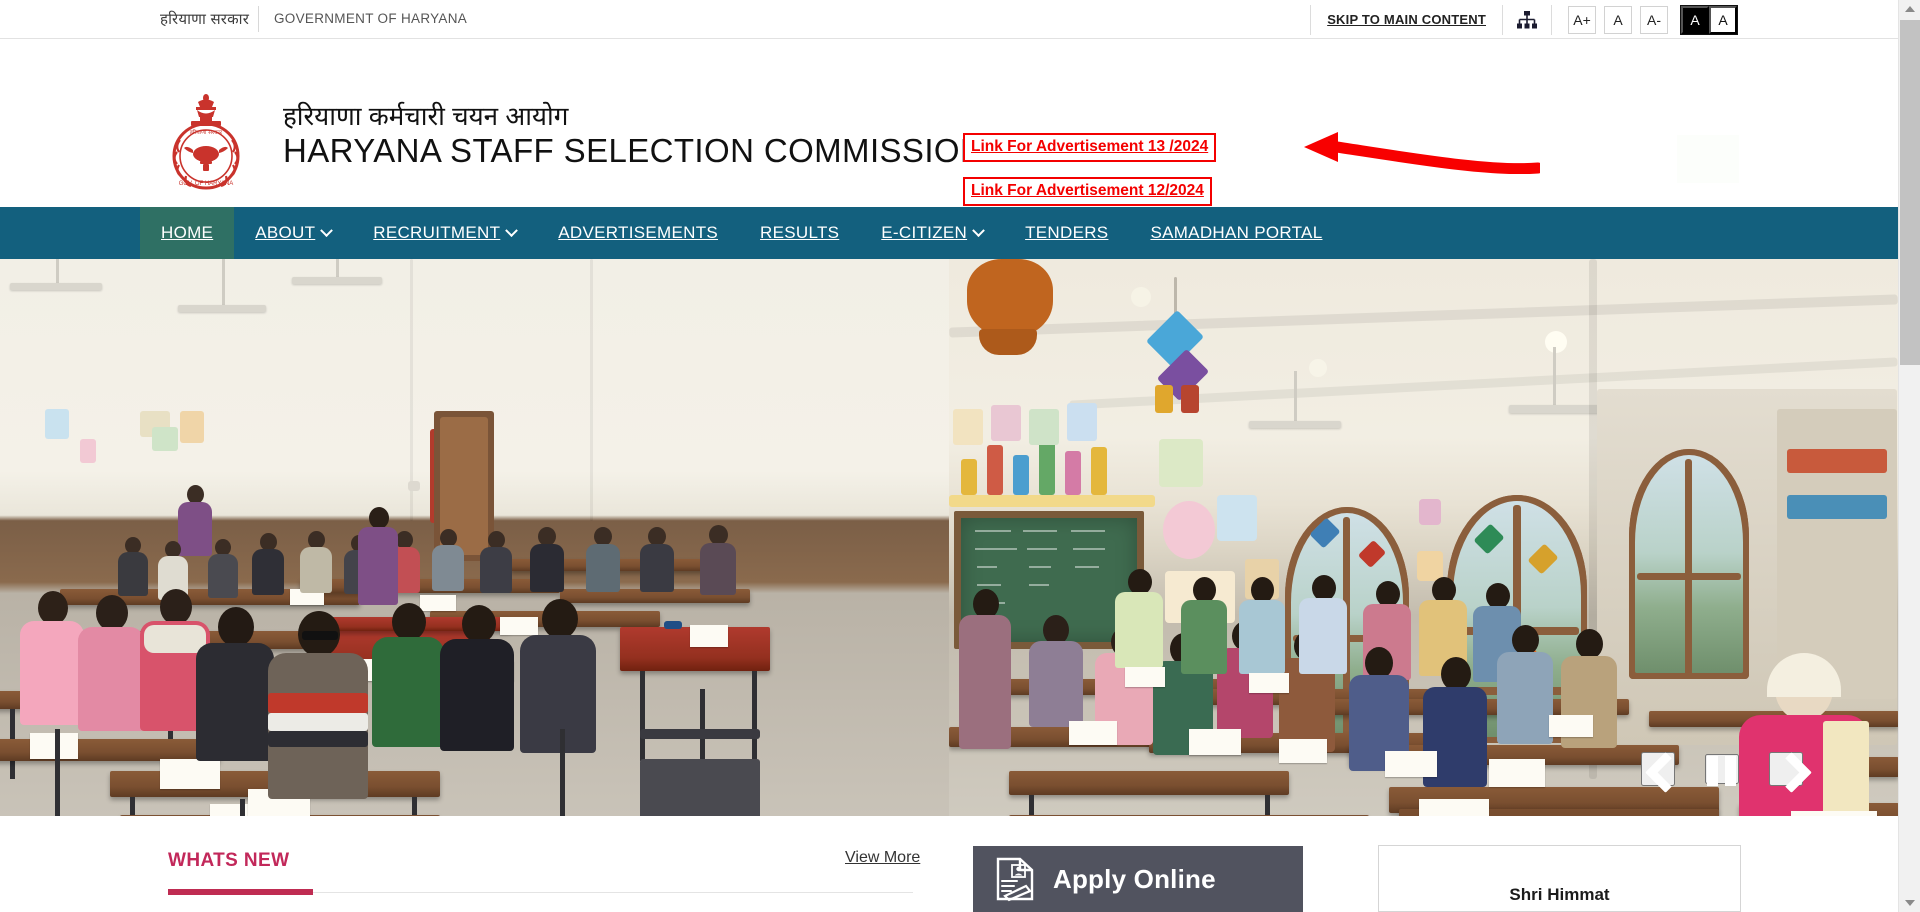  What do you see at coordinates (285, 232) in the screenshot?
I see `nav-item-label: ABOUT` at bounding box center [285, 232].